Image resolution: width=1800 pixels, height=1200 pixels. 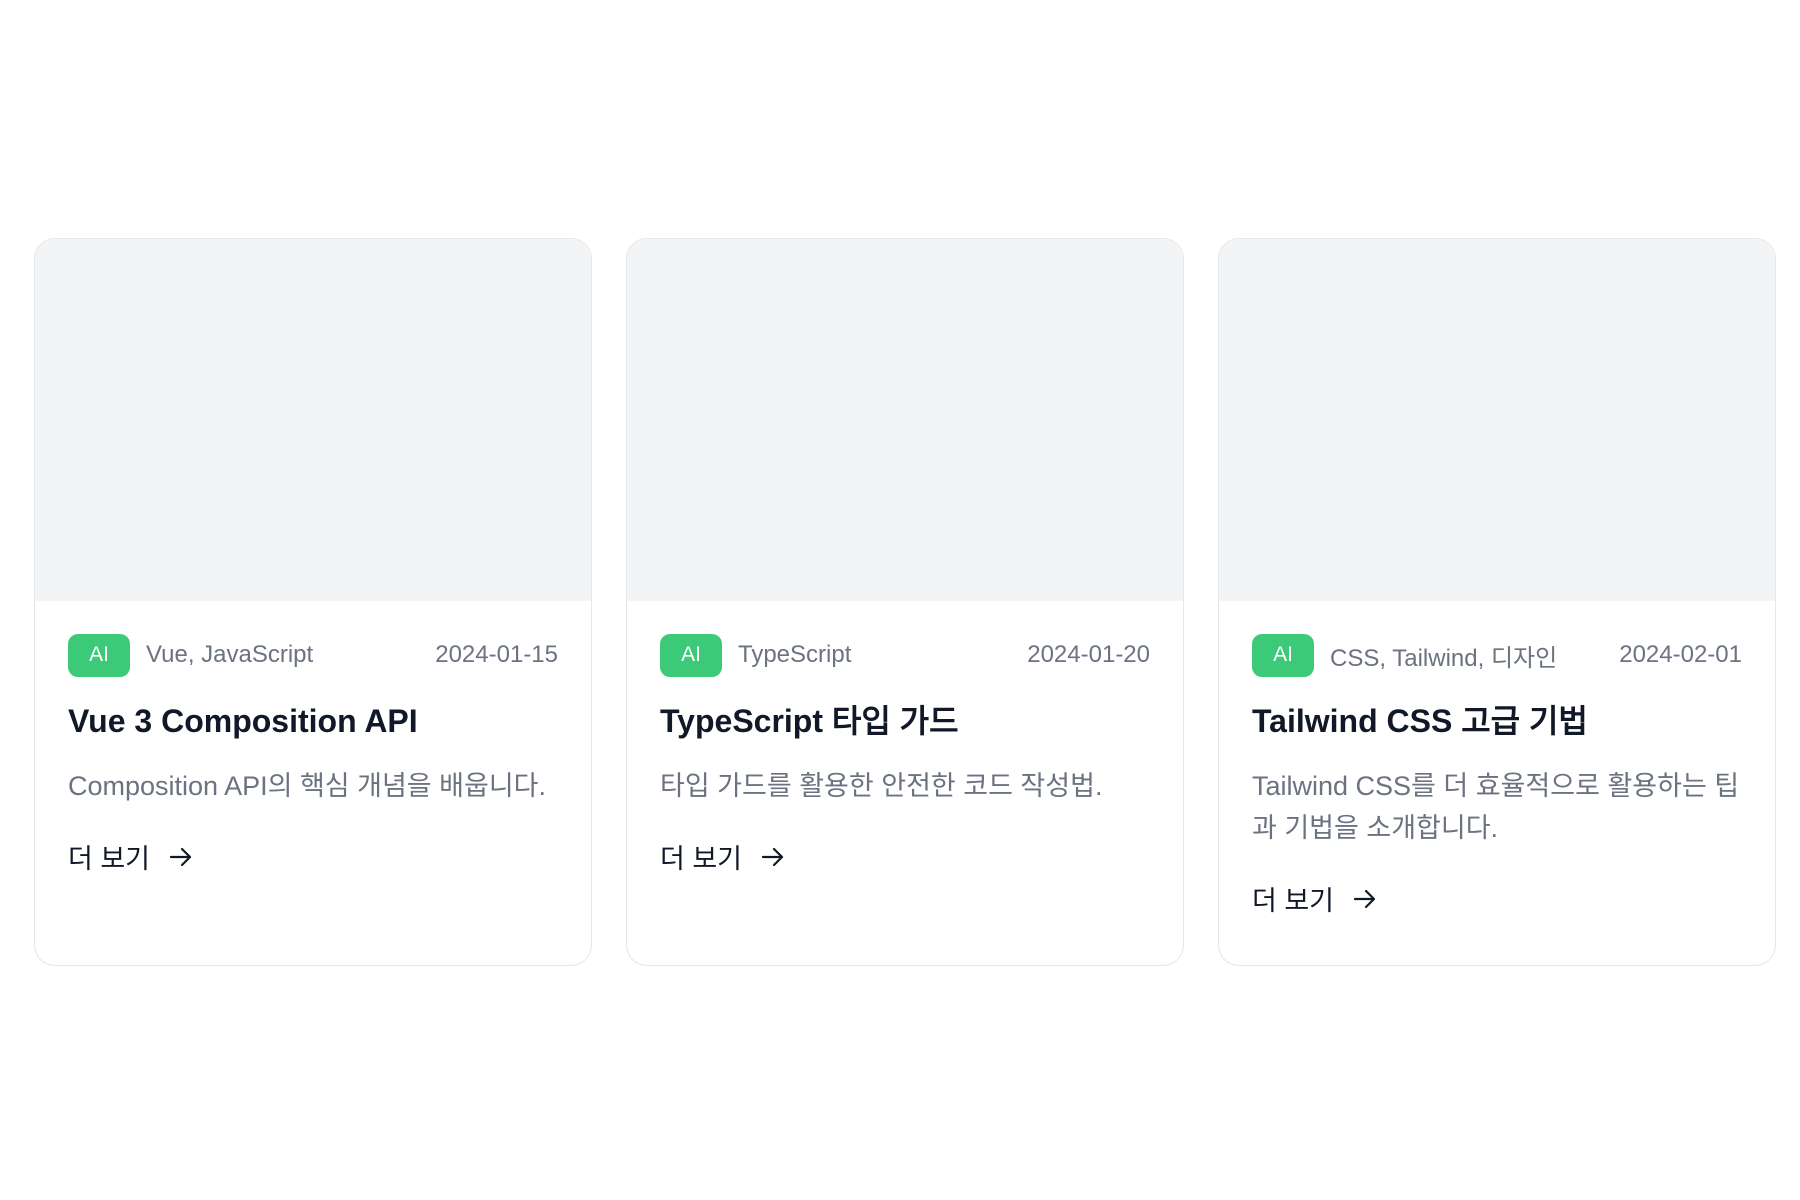 What do you see at coordinates (1496, 807) in the screenshot?
I see `card-description: Tailwind CSS를 더 효율적으로 활용하는 팁과 기법을 소개합니다.` at bounding box center [1496, 807].